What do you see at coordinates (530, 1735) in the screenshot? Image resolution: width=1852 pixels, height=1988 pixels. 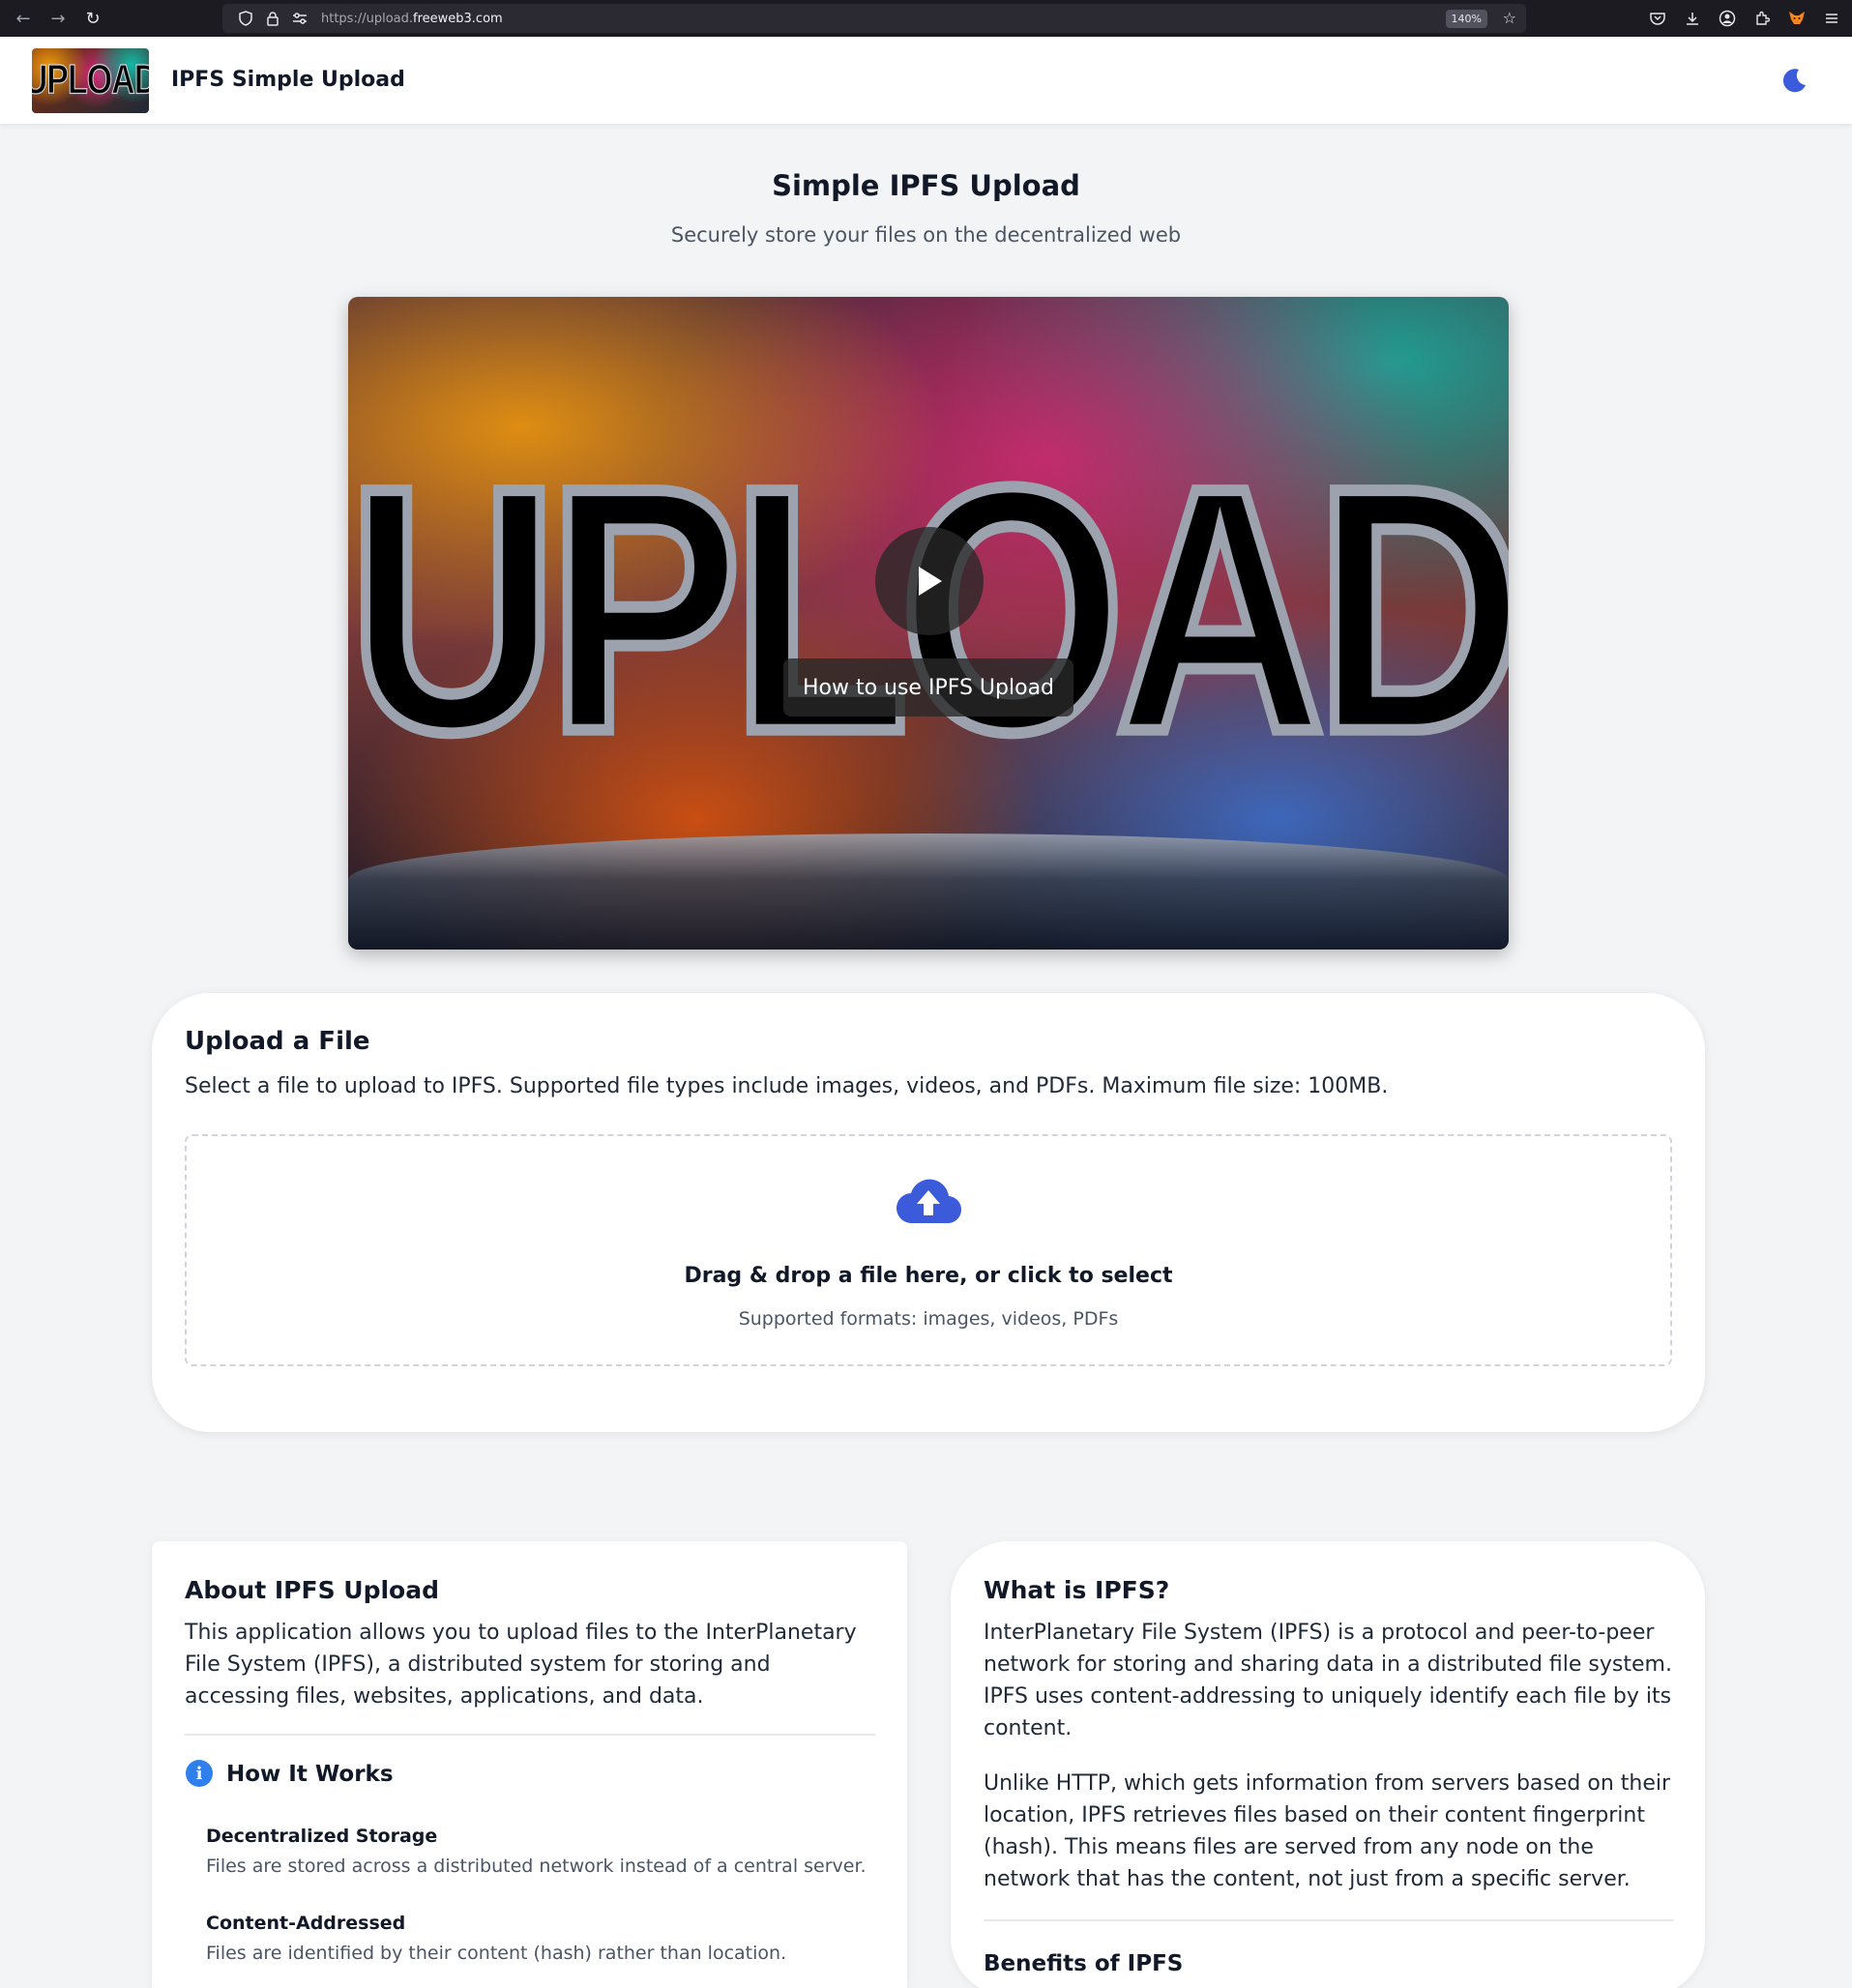 I see `about-divider` at bounding box center [530, 1735].